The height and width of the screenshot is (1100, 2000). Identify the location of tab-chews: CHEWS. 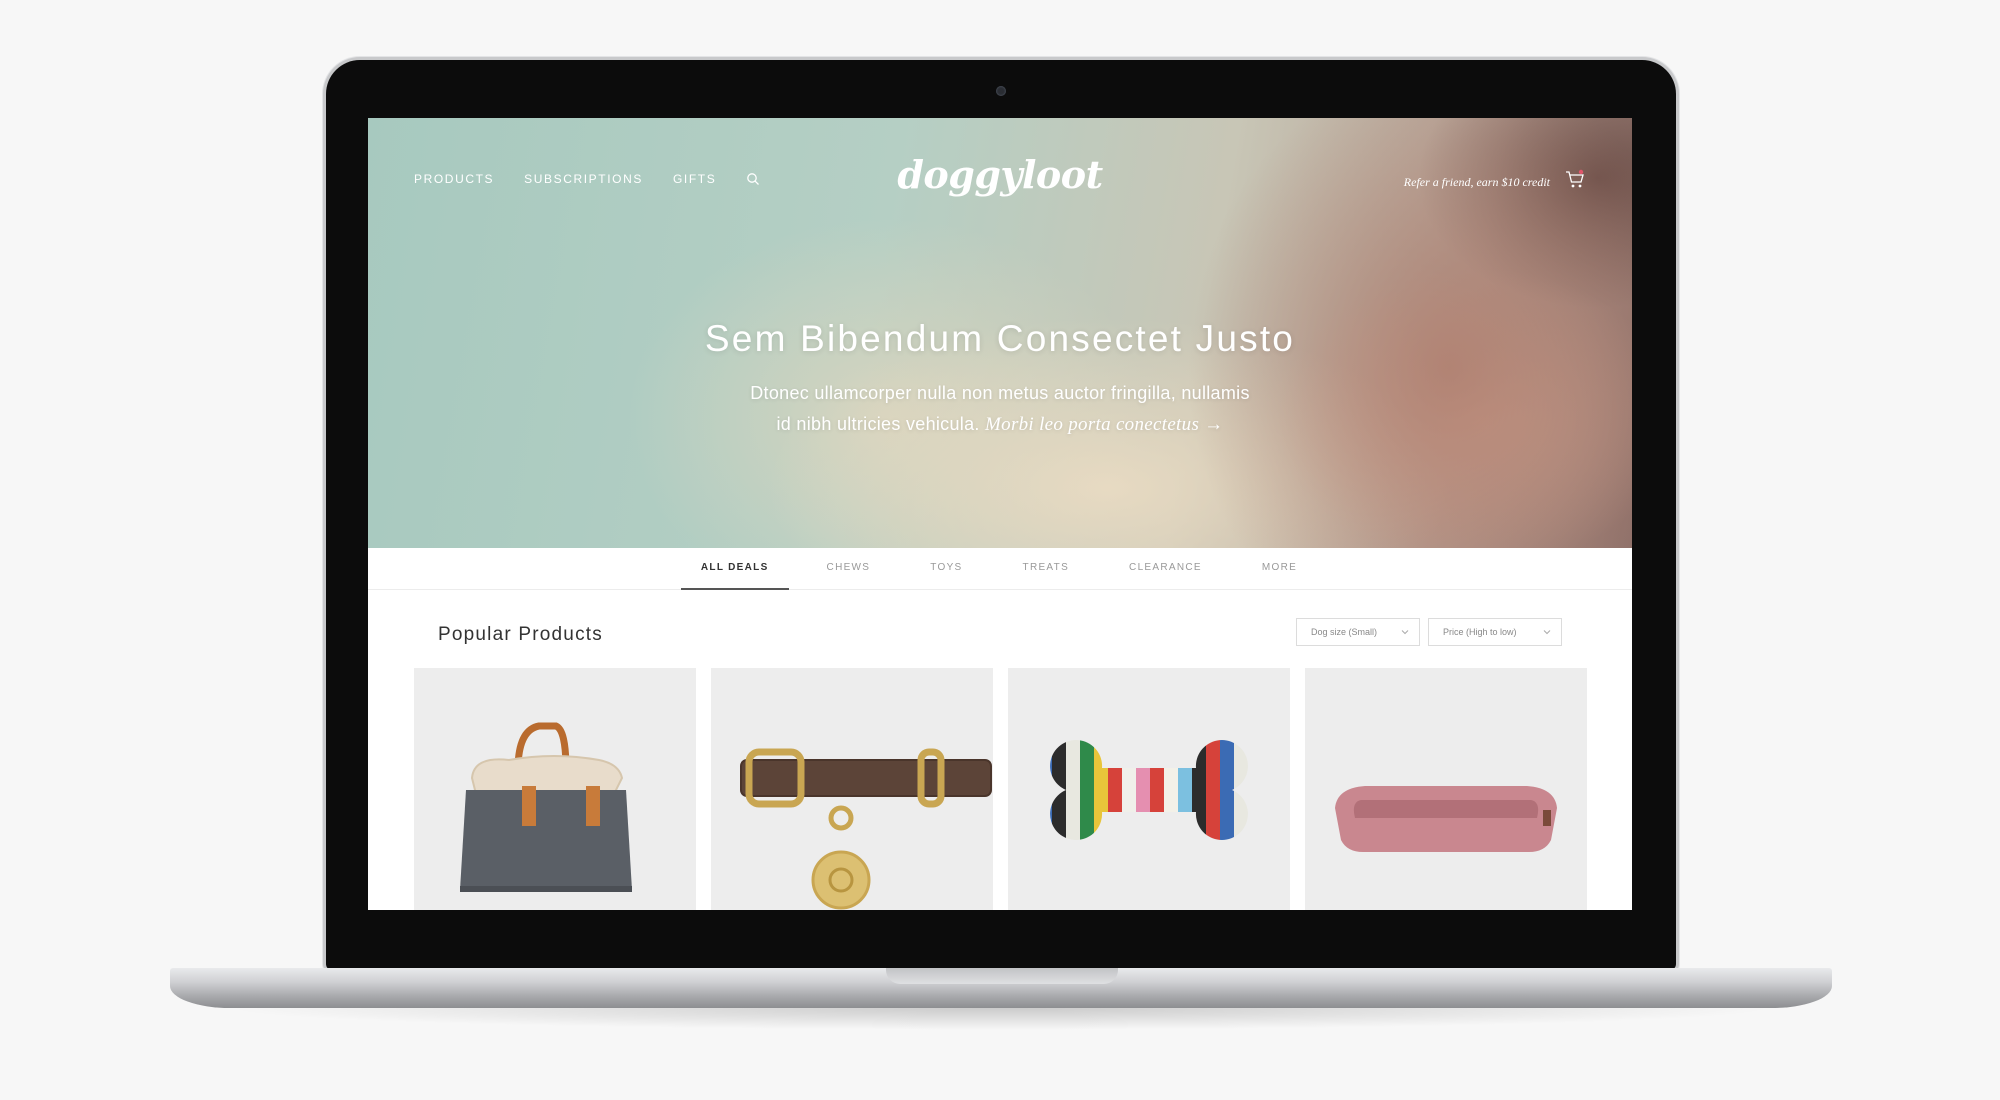
(849, 569).